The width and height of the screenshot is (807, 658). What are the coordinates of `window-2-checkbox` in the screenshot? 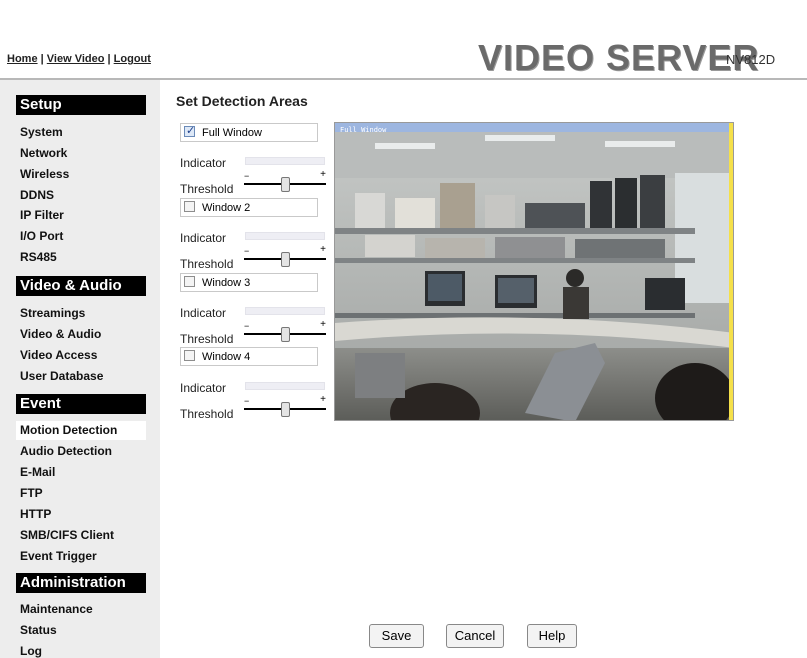 It's located at (189, 206).